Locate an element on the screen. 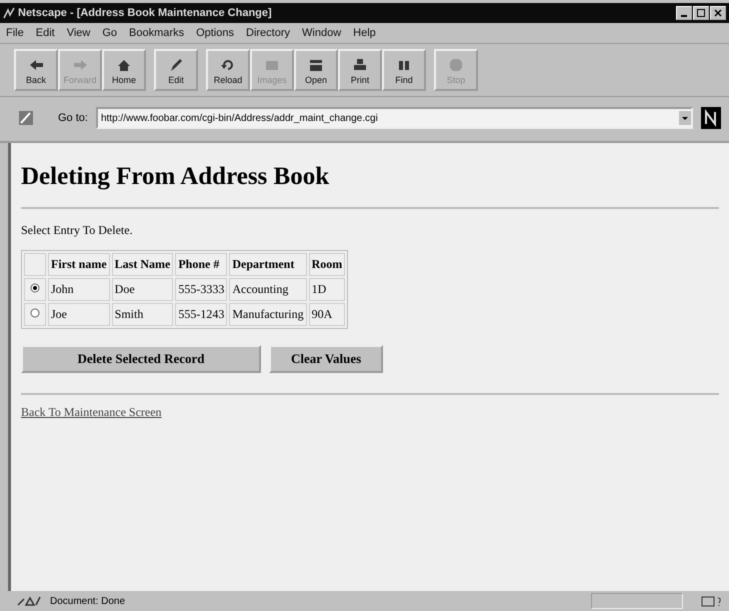 Image resolution: width=729 pixels, height=611 pixels. maximize-button is located at coordinates (701, 13).